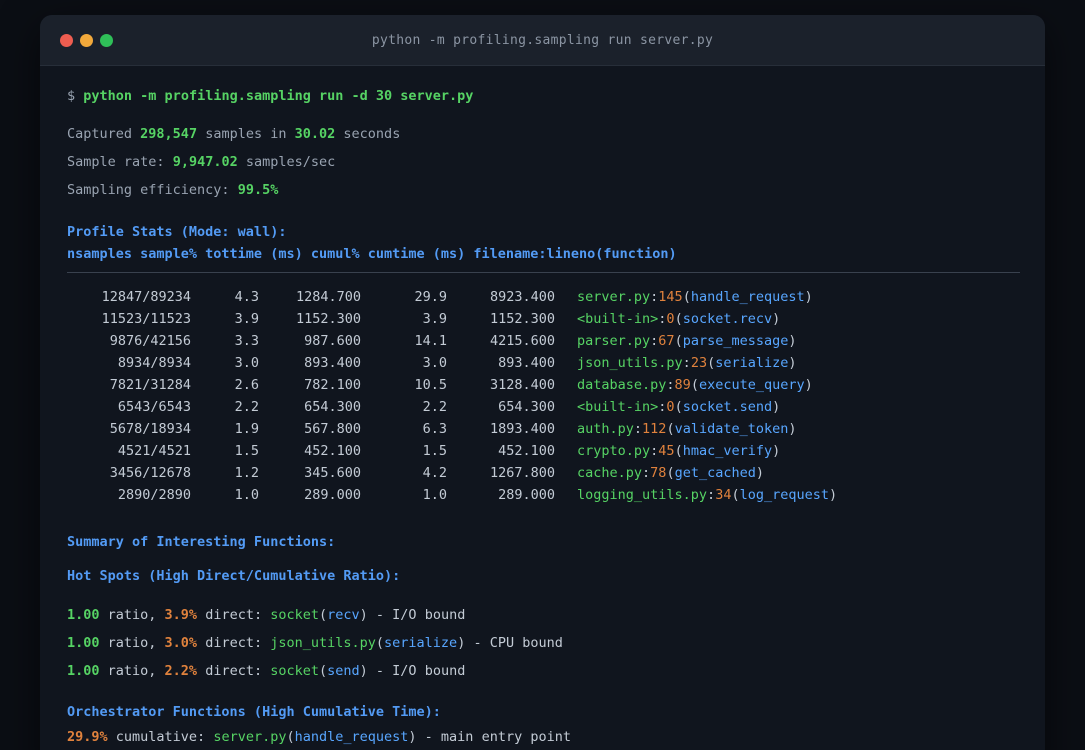  I want to click on duration-value: 30.02, so click(315, 134).